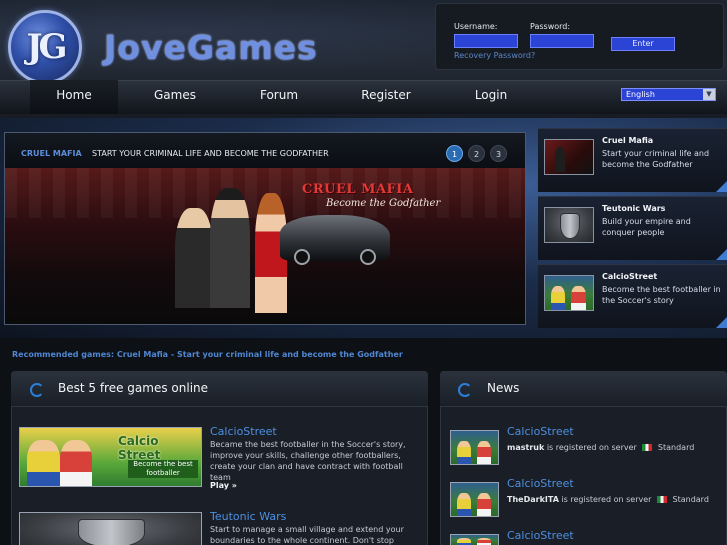 This screenshot has width=727, height=545. Describe the element at coordinates (550, 26) in the screenshot. I see `password-label: Password:` at that location.